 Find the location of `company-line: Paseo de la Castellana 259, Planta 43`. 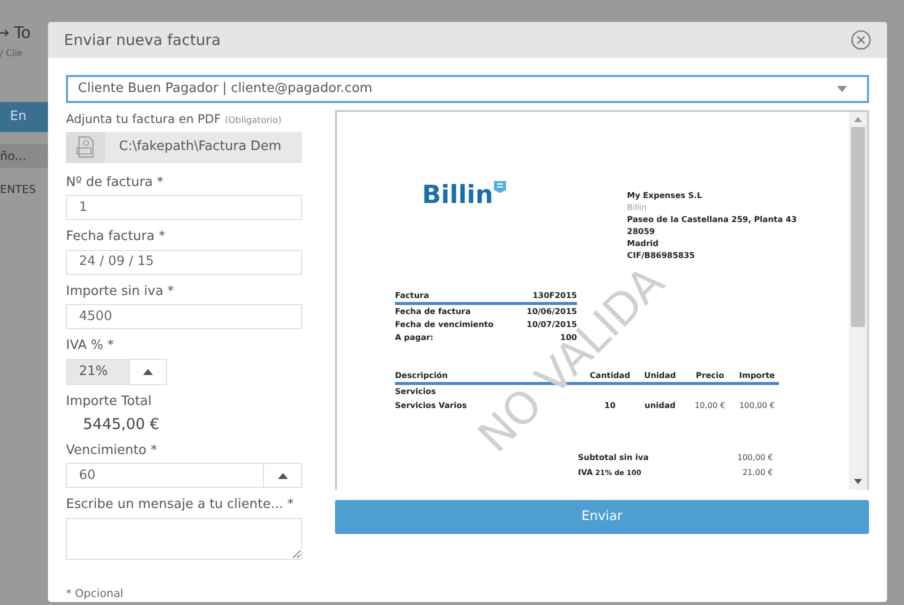

company-line: Paseo de la Castellana 259, Planta 43 is located at coordinates (712, 220).